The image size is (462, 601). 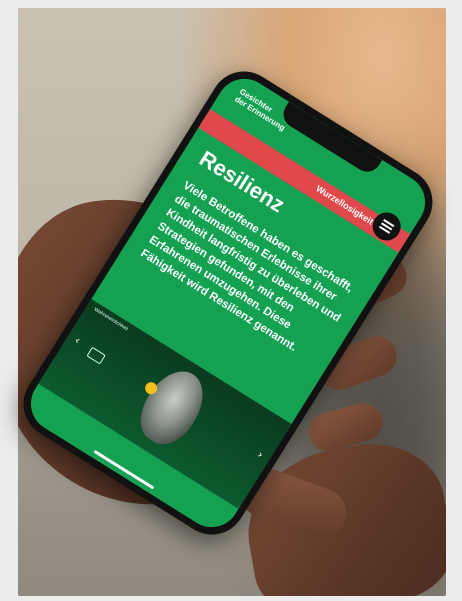 What do you see at coordinates (262, 110) in the screenshot?
I see `app-title: Gesichter der Erinnerung` at bounding box center [262, 110].